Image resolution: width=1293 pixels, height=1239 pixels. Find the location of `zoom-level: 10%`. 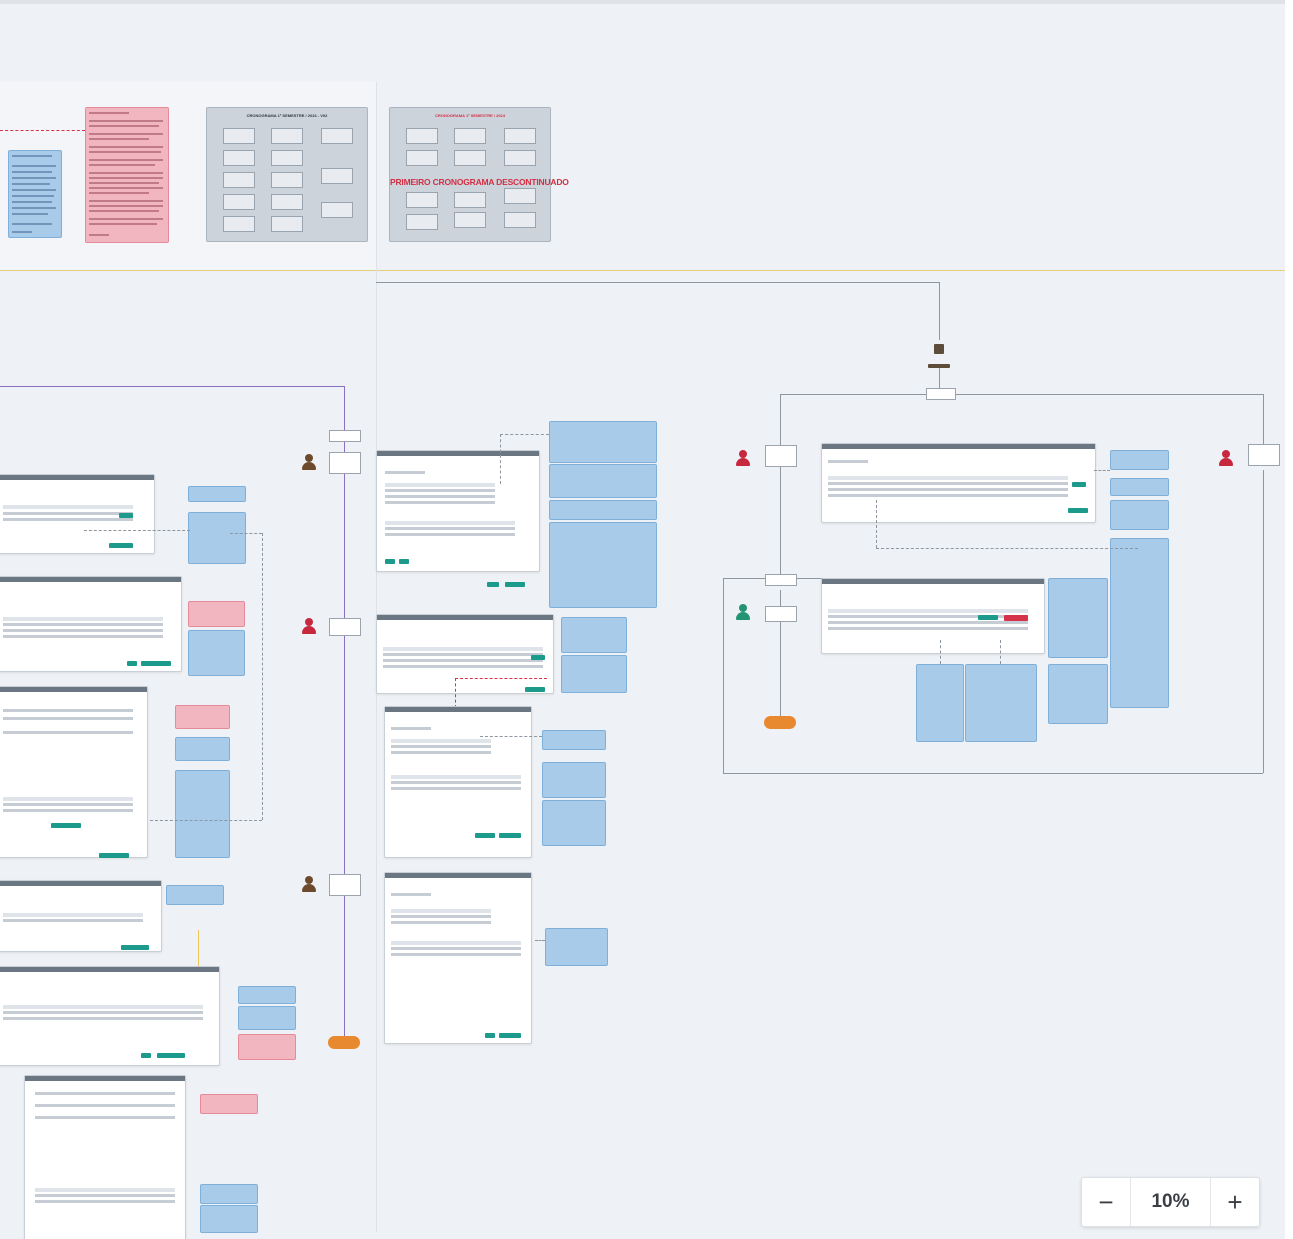

zoom-level: 10% is located at coordinates (1170, 1202).